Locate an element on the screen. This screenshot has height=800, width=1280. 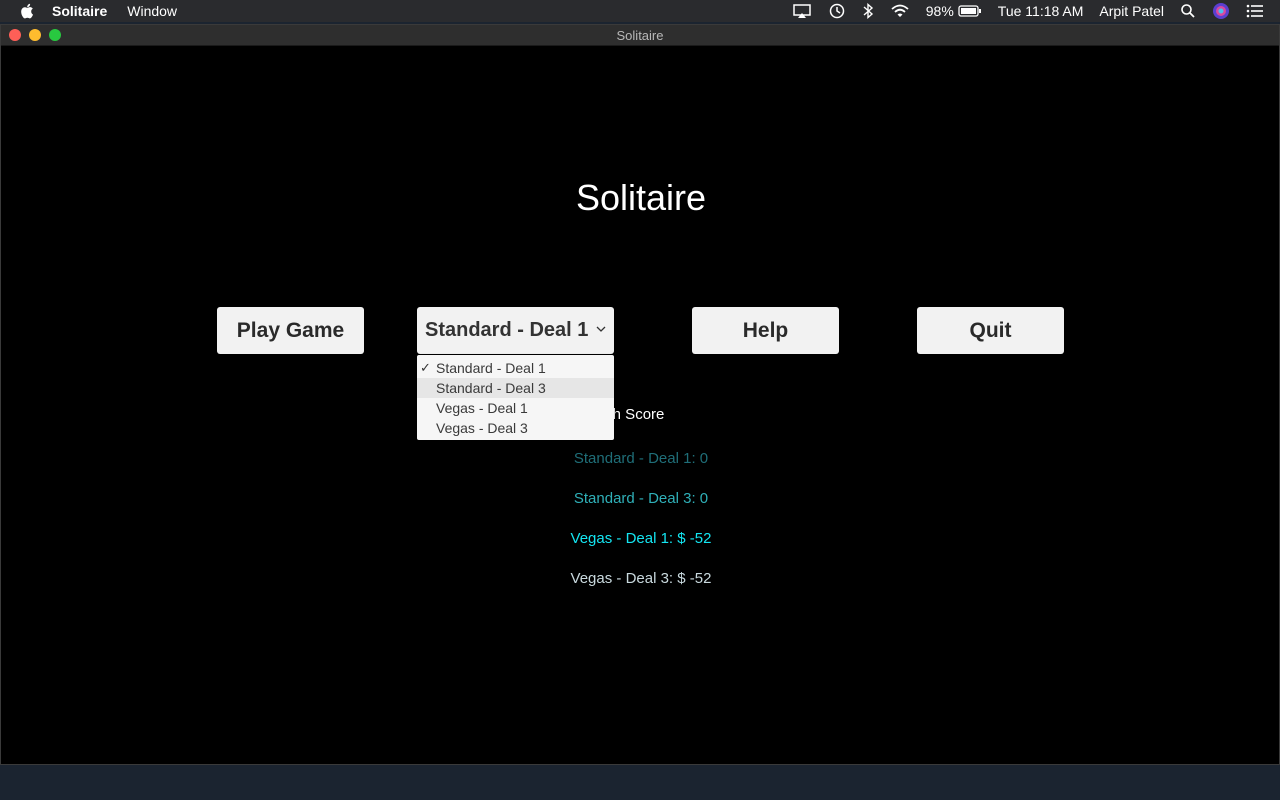
game-mode-select: Standard - Deal 1 is located at coordinates (515, 330).